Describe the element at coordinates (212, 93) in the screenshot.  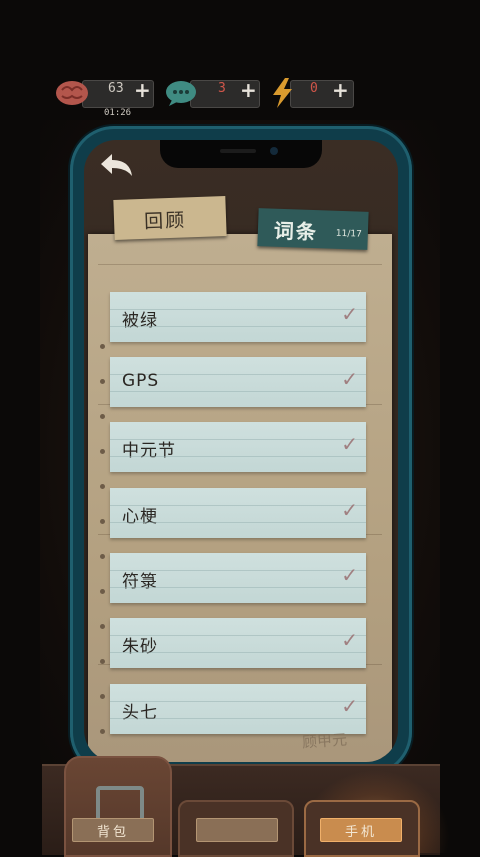
I see `chat-resource: 3 +` at that location.